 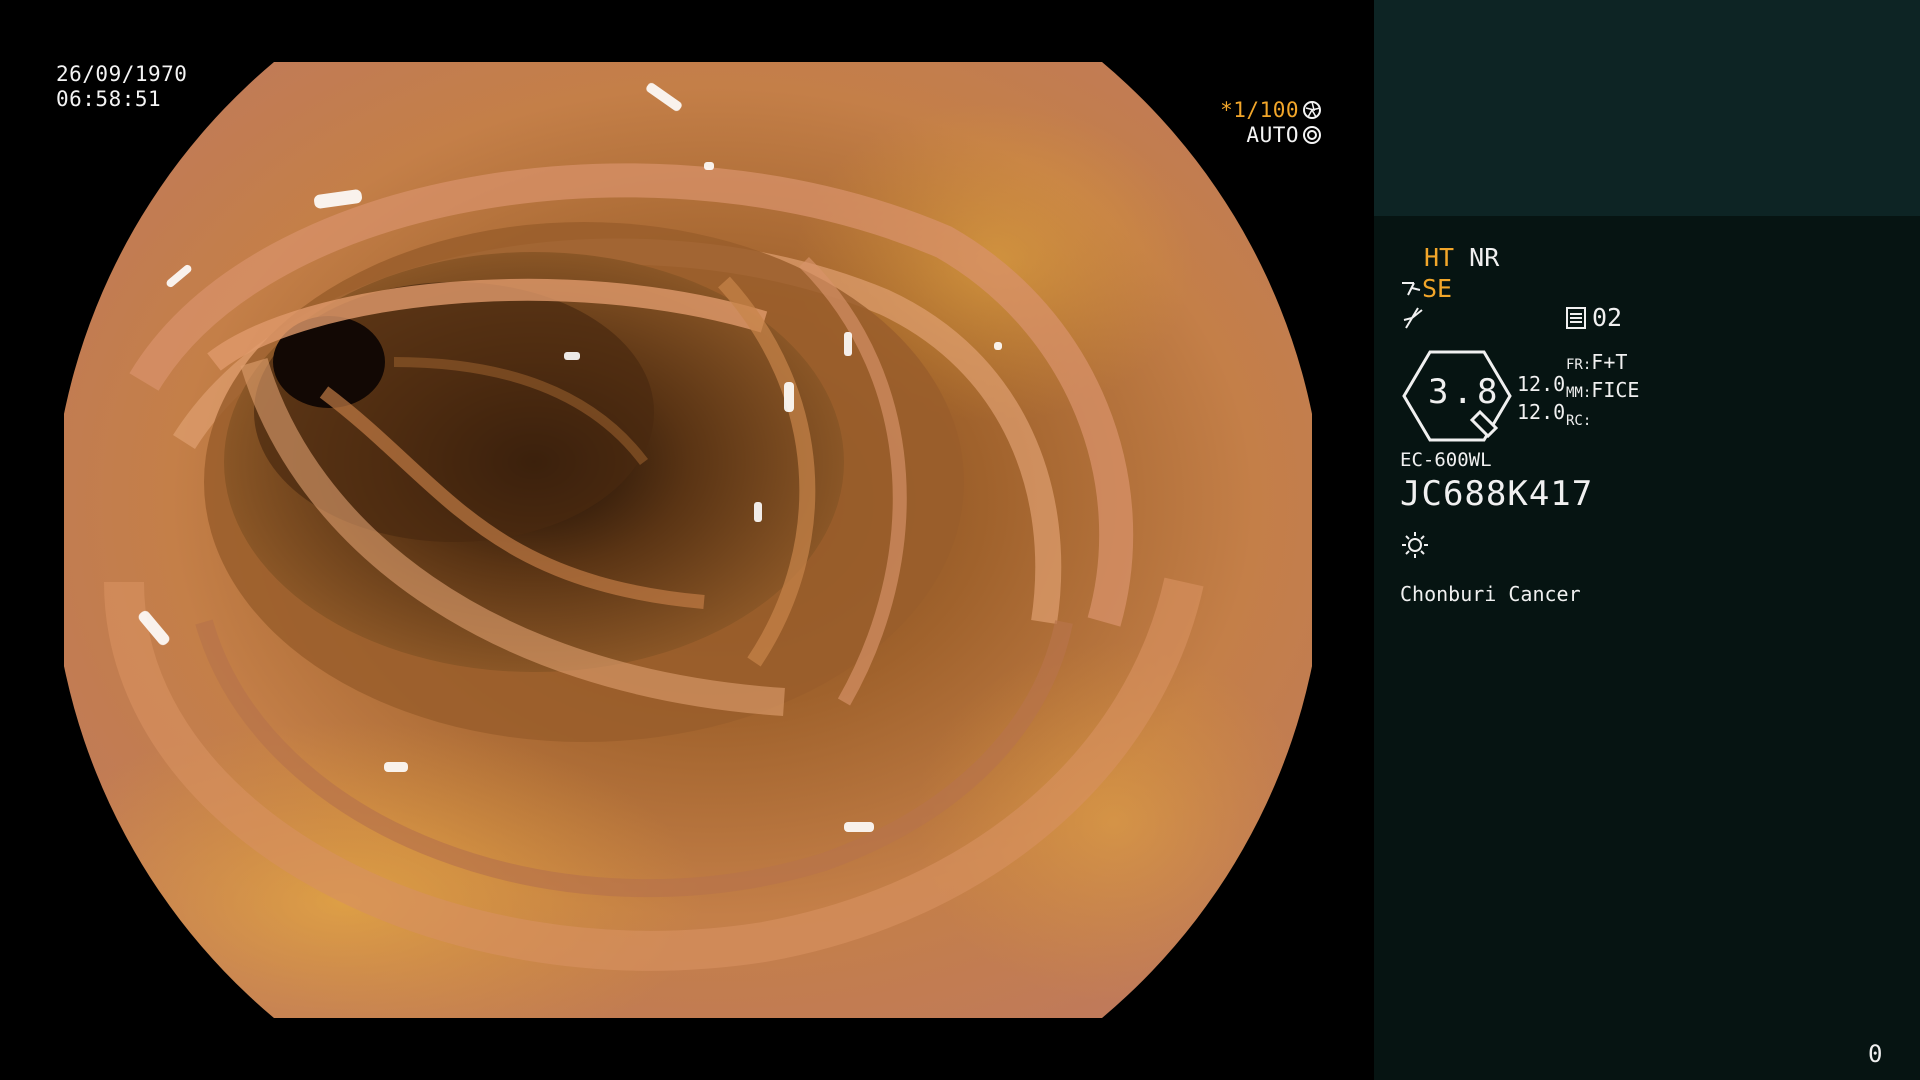 I want to click on panel-header-area, so click(x=1647, y=108).